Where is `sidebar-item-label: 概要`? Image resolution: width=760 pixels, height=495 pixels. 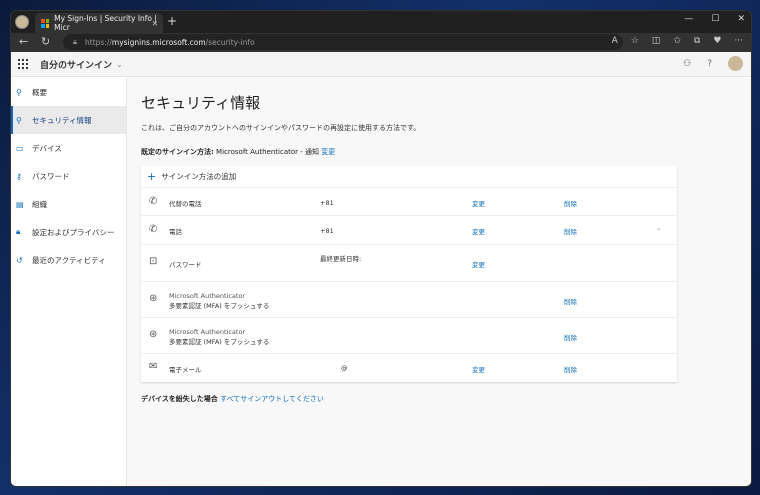 sidebar-item-label: 概要 is located at coordinates (39, 92).